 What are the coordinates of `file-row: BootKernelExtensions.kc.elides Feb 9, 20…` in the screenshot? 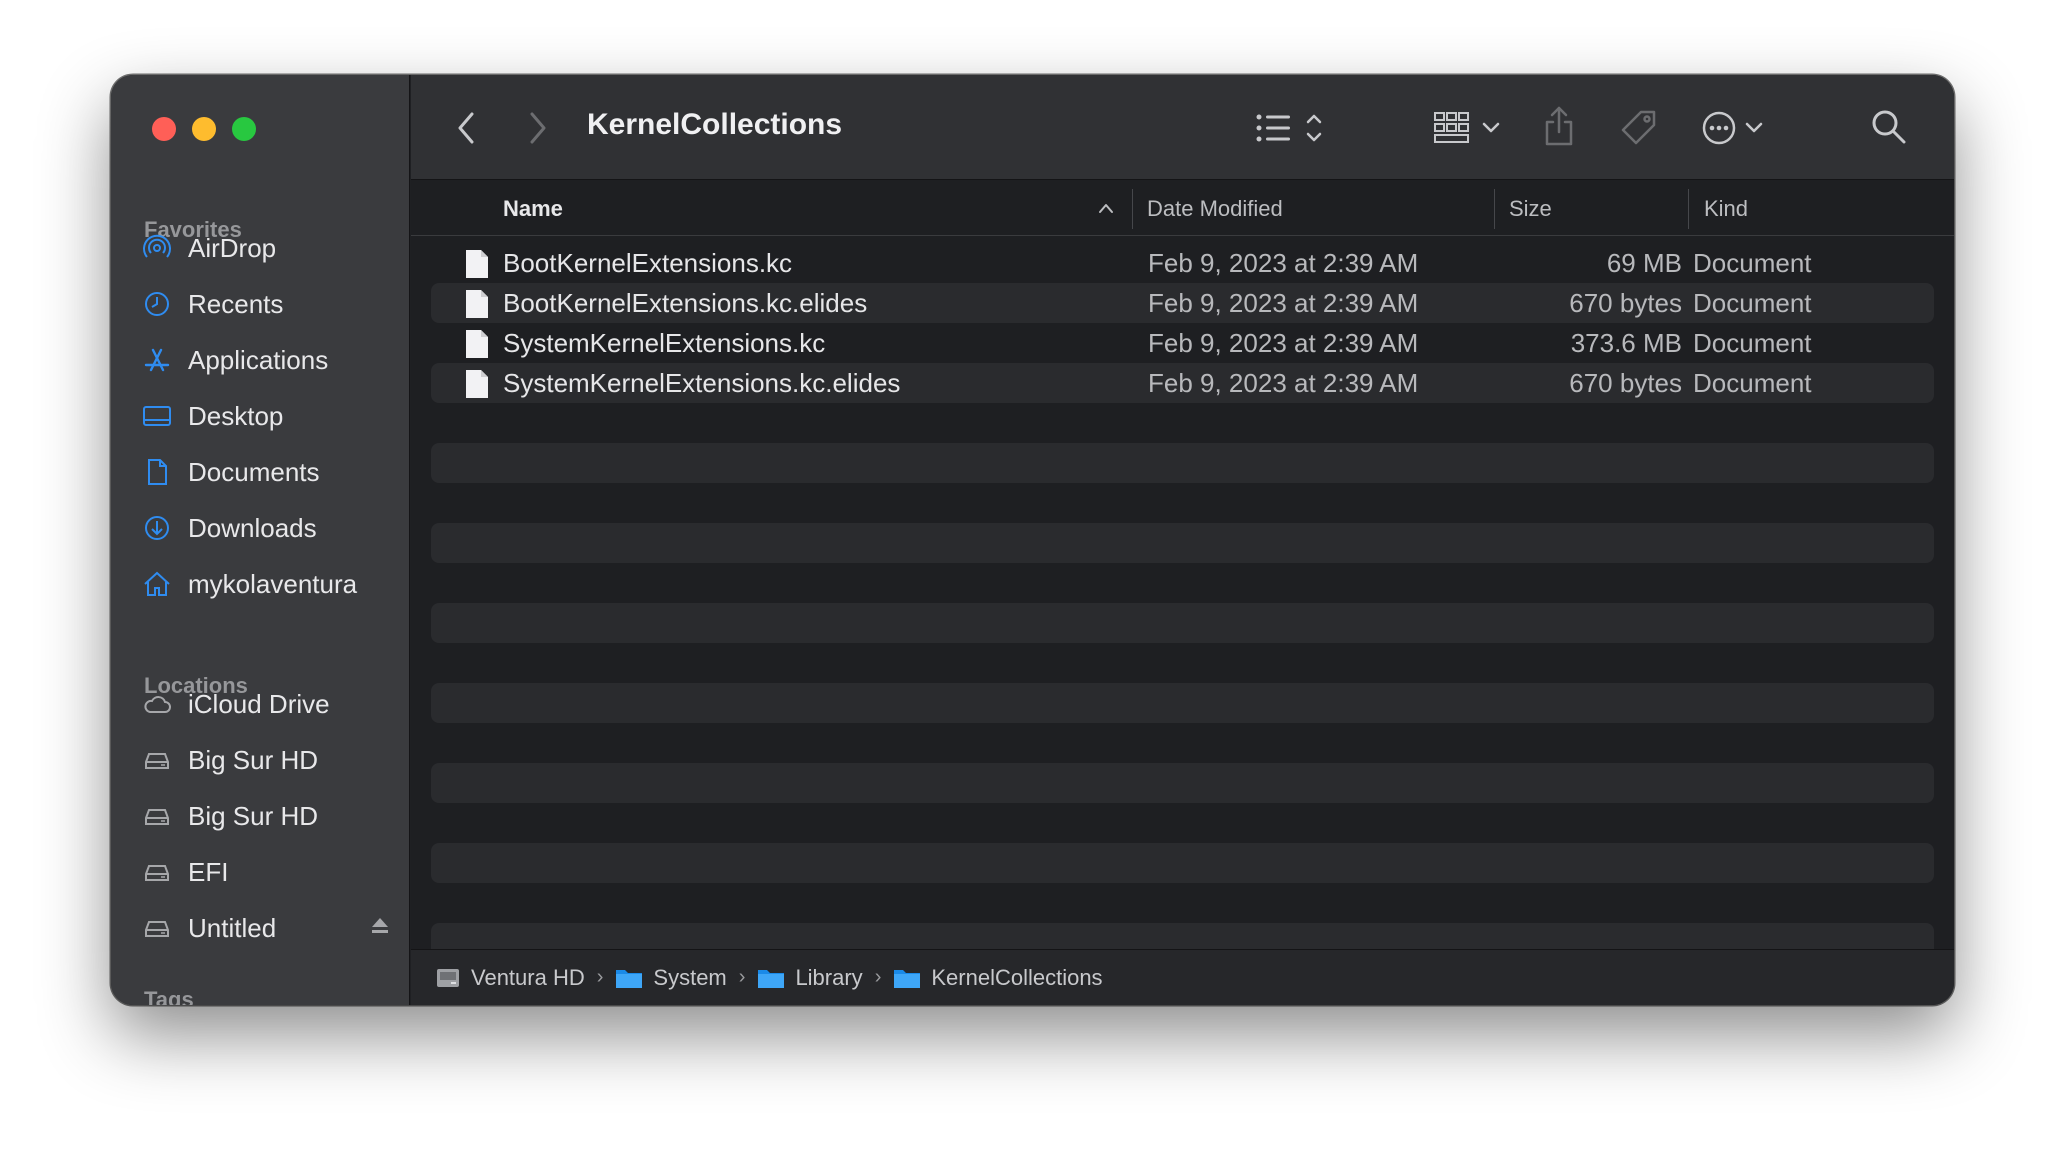 It's located at (1182, 303).